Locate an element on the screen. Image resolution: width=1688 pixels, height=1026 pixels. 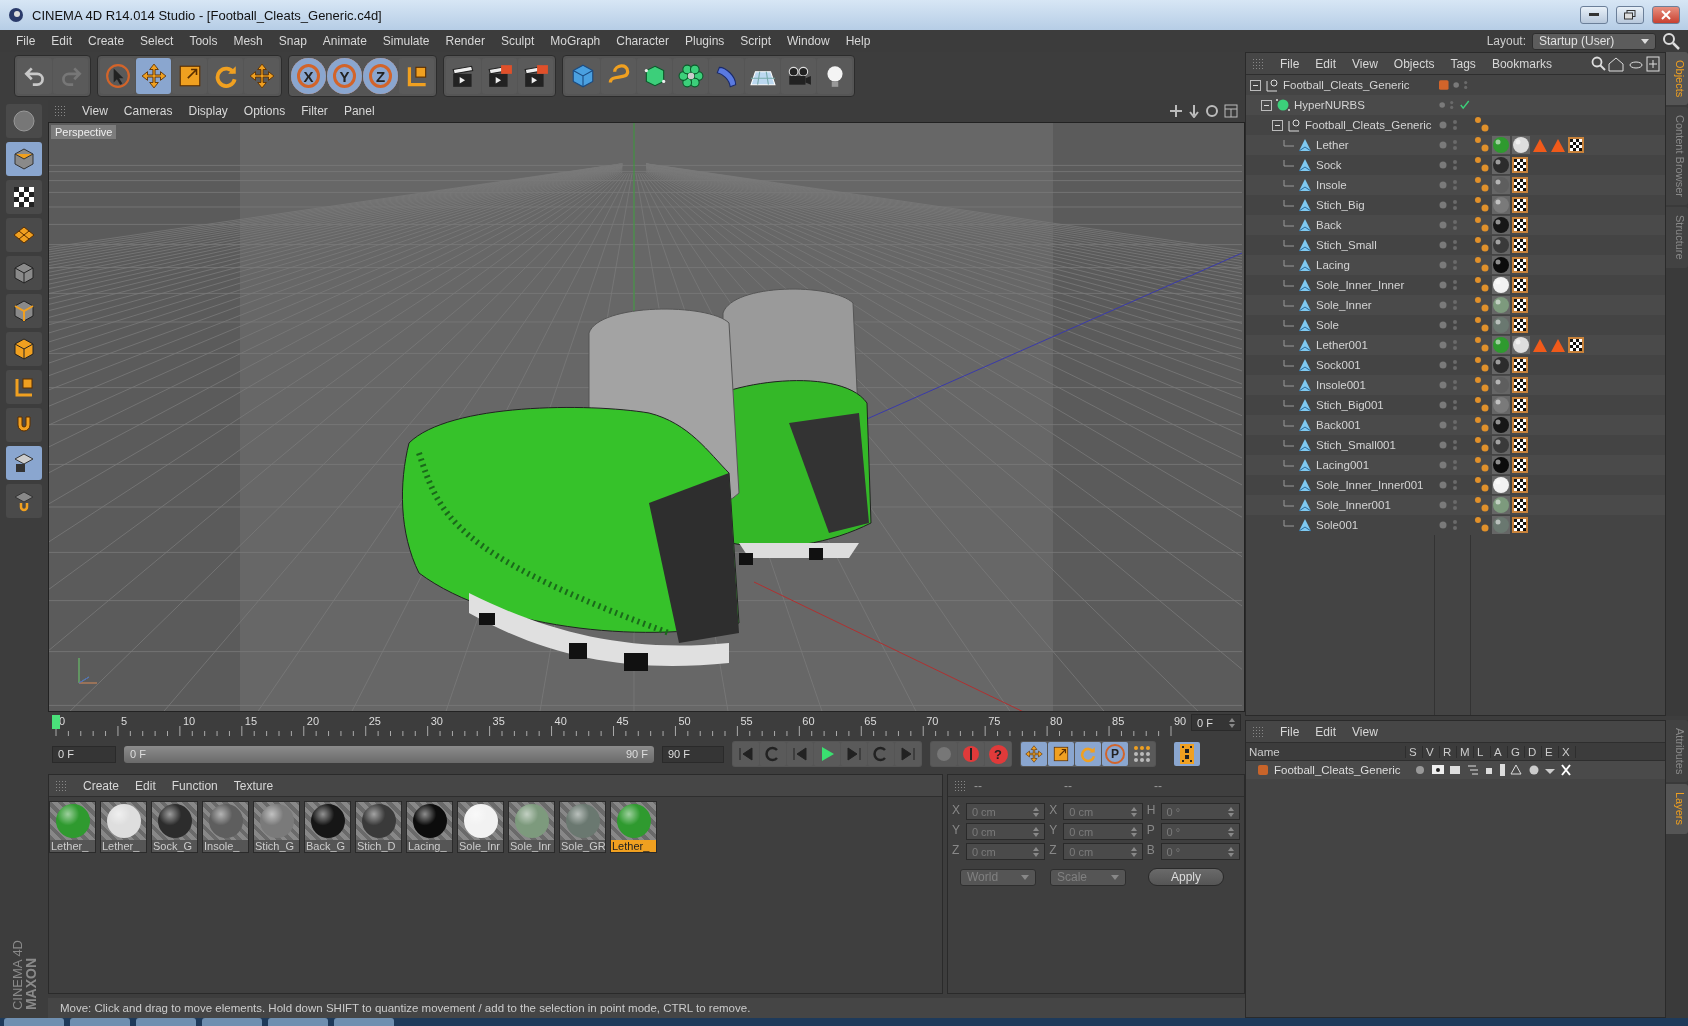
rotation-key-button is located at coordinates (1088, 754).